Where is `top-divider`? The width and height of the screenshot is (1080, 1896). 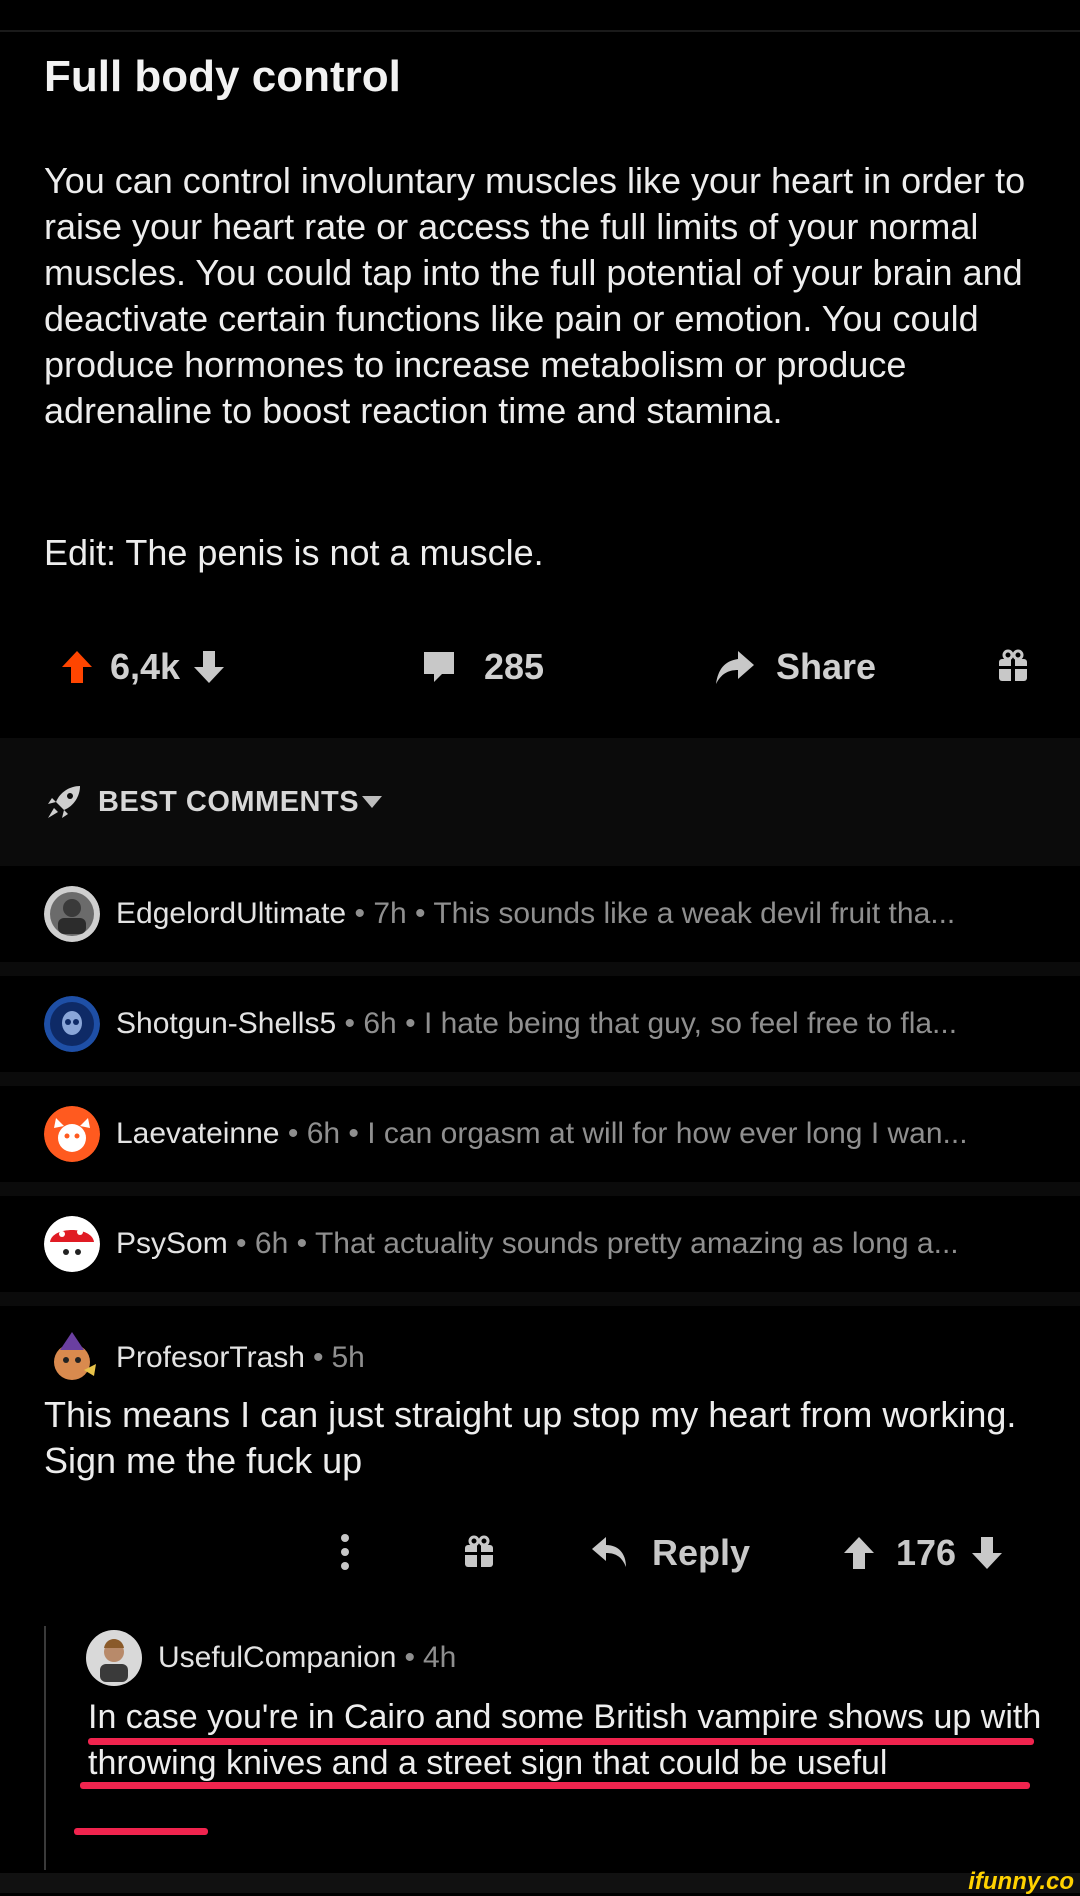 top-divider is located at coordinates (540, 31).